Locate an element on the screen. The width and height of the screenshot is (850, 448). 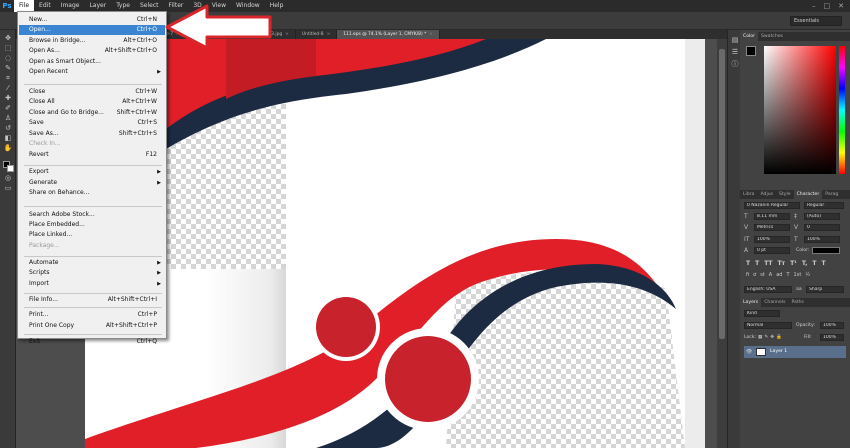
tab-color: Color is located at coordinates (749, 36).